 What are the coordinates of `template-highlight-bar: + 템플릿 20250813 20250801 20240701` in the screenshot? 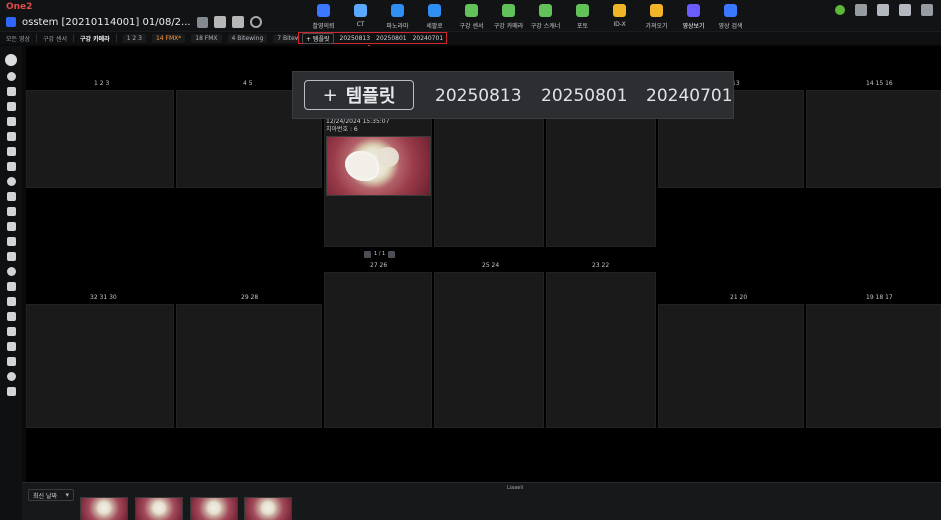 It's located at (372, 38).